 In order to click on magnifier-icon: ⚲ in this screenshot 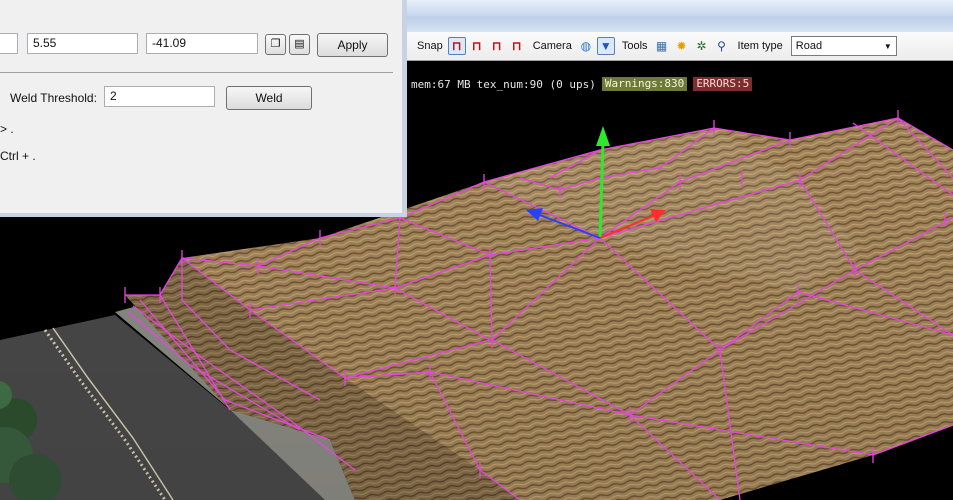, I will do `click(722, 46)`.